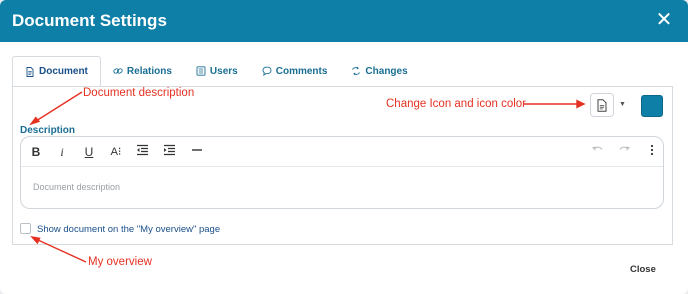 The image size is (688, 294). What do you see at coordinates (149, 71) in the screenshot?
I see `tab-label: Relations` at bounding box center [149, 71].